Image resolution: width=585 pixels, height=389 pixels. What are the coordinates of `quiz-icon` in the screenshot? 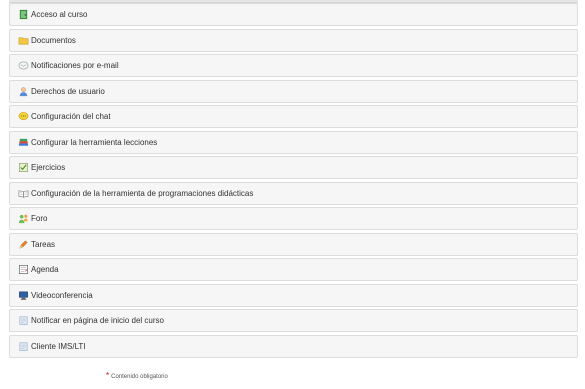 It's located at (23, 167).